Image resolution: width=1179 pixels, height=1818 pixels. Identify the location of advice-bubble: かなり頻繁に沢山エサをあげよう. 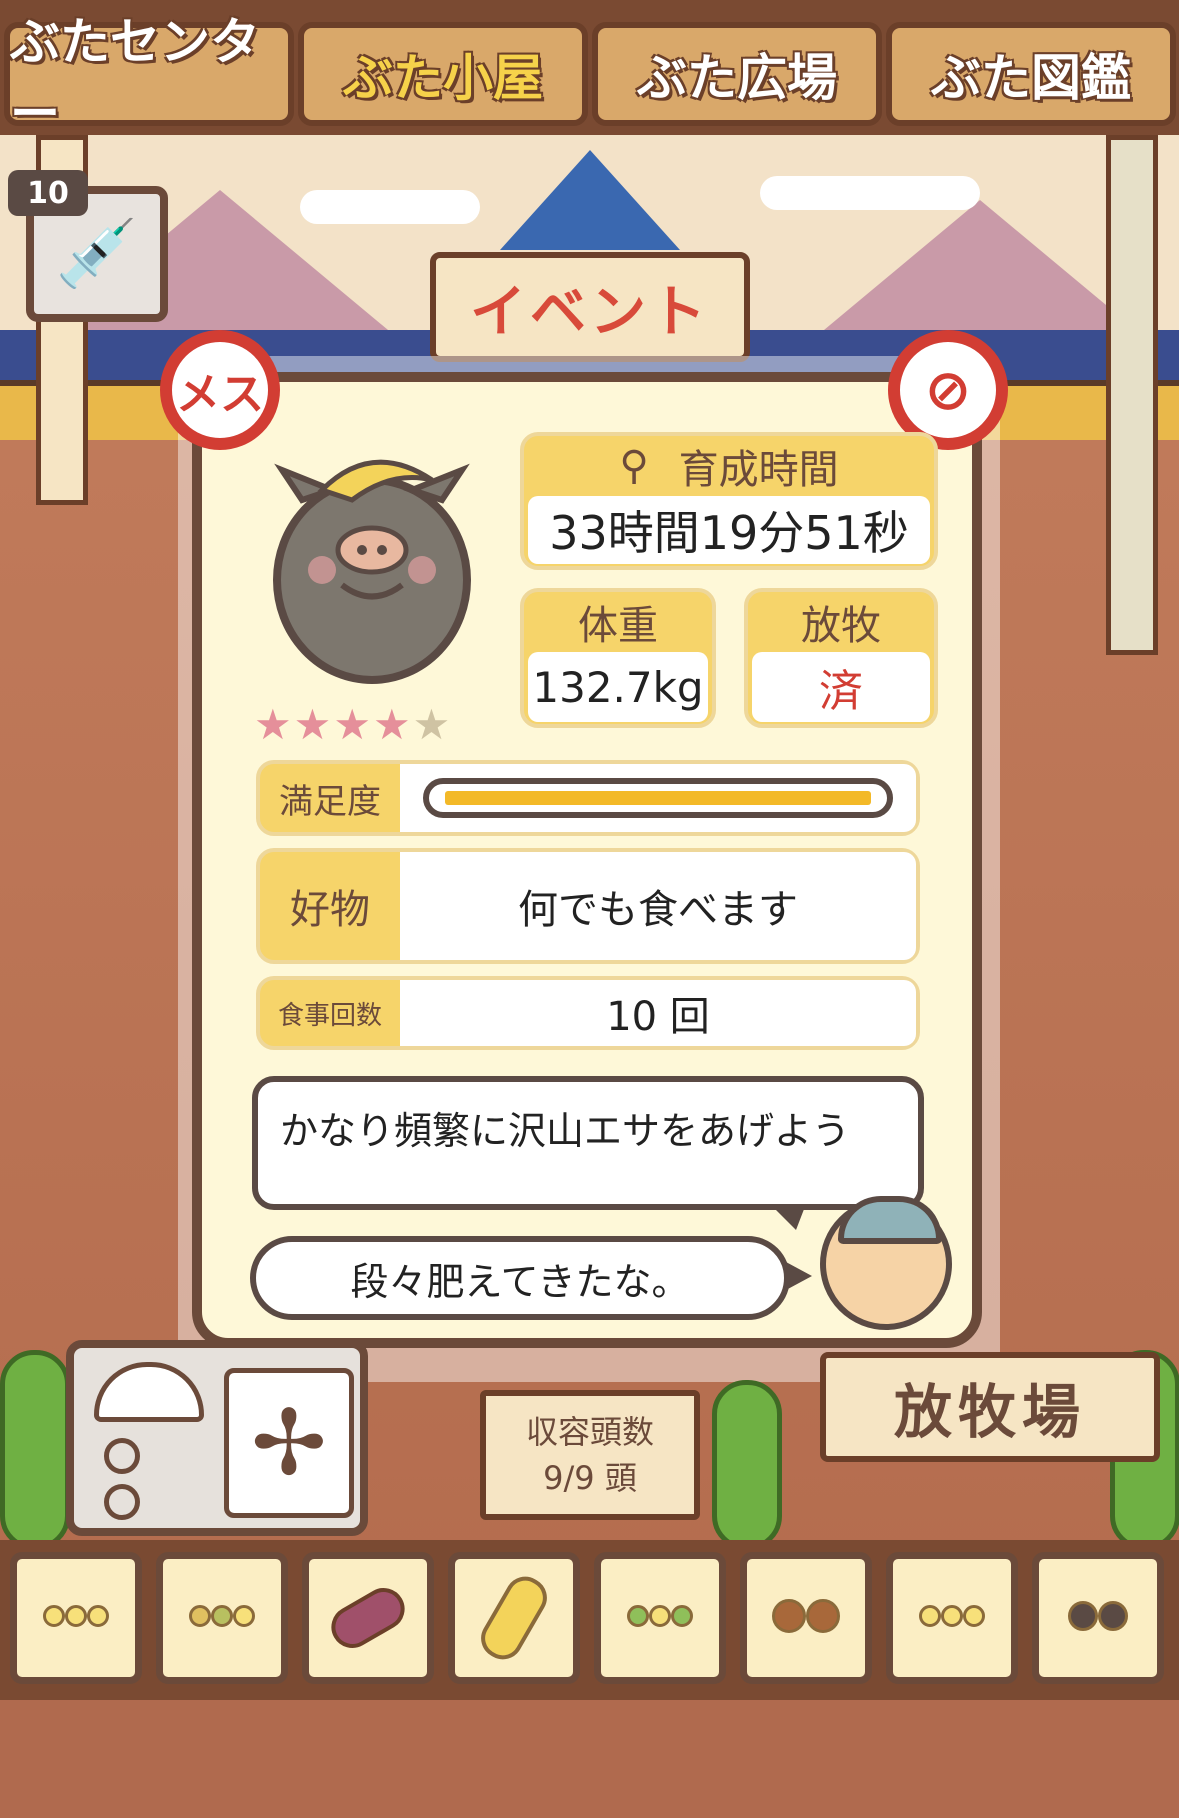
(588, 1143).